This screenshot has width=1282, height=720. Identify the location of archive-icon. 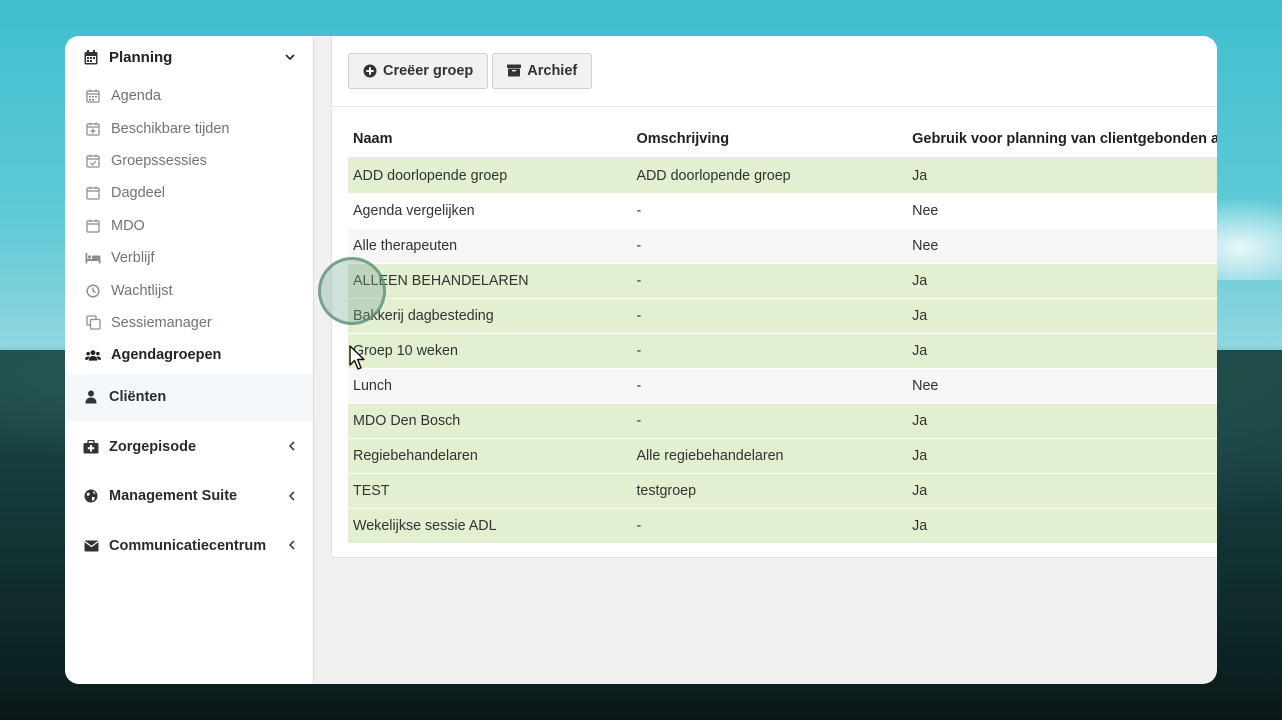
(514, 71).